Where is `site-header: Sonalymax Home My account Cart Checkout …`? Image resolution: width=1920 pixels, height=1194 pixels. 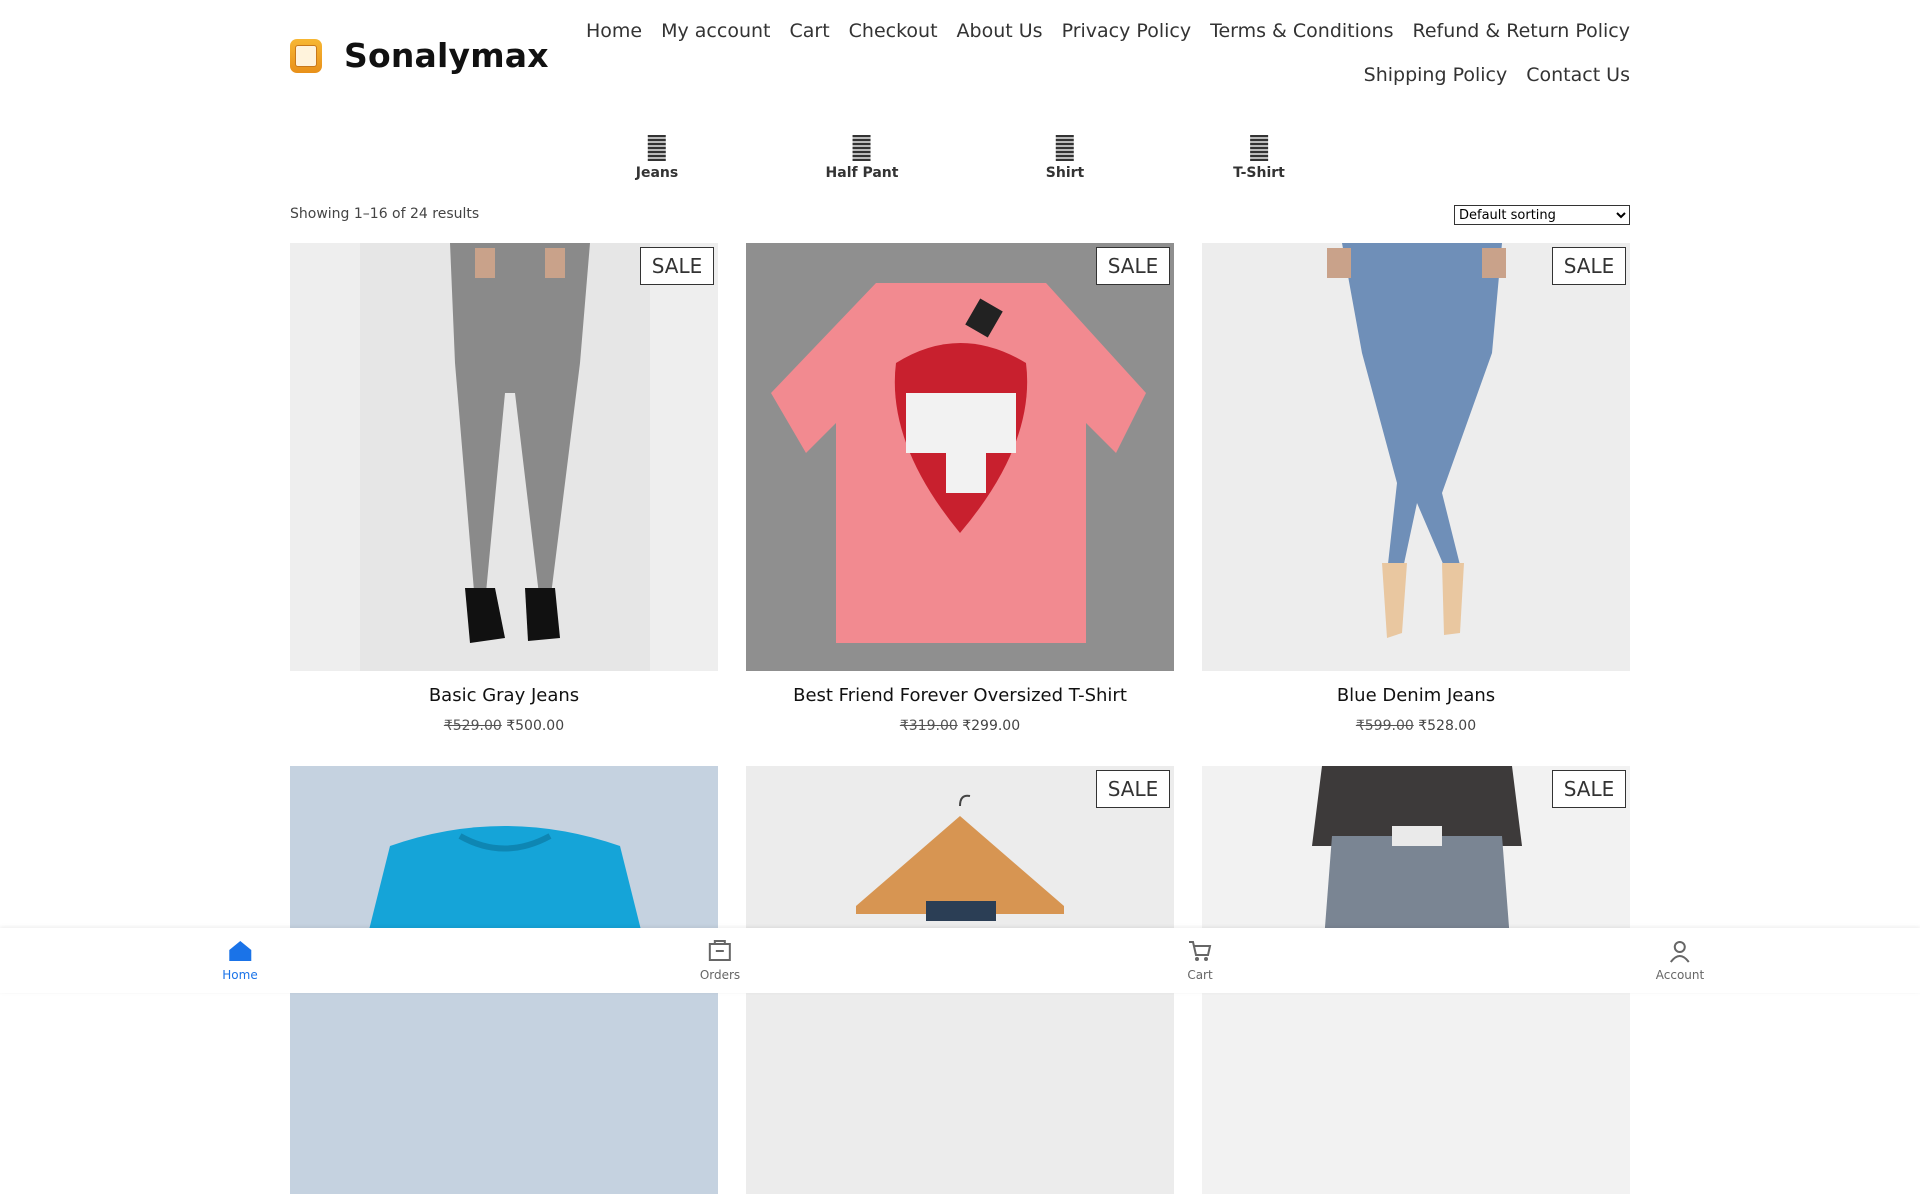 site-header: Sonalymax Home My account Cart Checkout … is located at coordinates (960, 55).